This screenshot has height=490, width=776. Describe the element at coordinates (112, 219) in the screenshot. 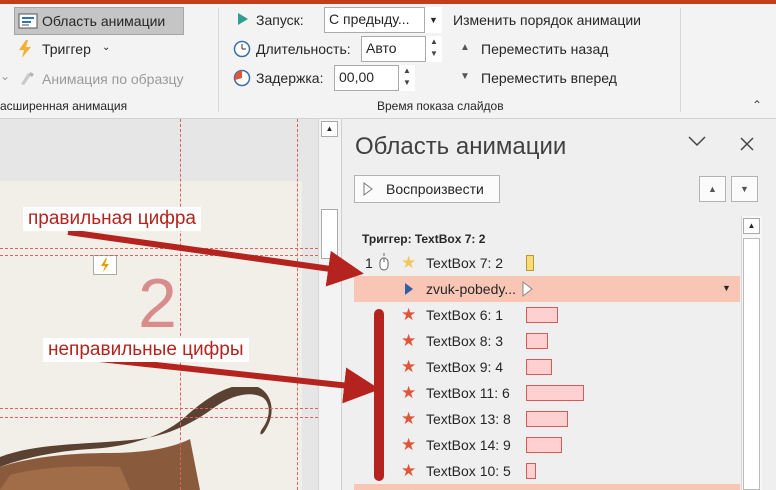

I see `annotation-correct-label: правильная цифра` at that location.